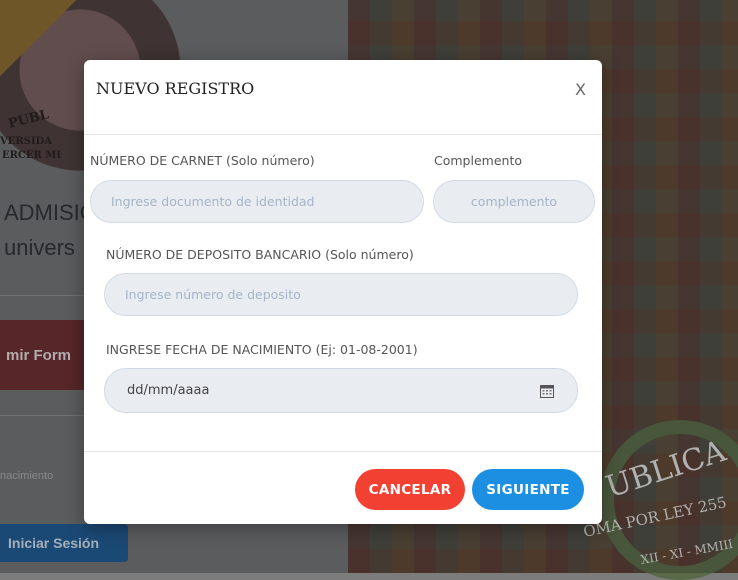 This screenshot has height=580, width=738. Describe the element at coordinates (343, 97) in the screenshot. I see `modal-header: NUEVO REGISTRO X` at that location.